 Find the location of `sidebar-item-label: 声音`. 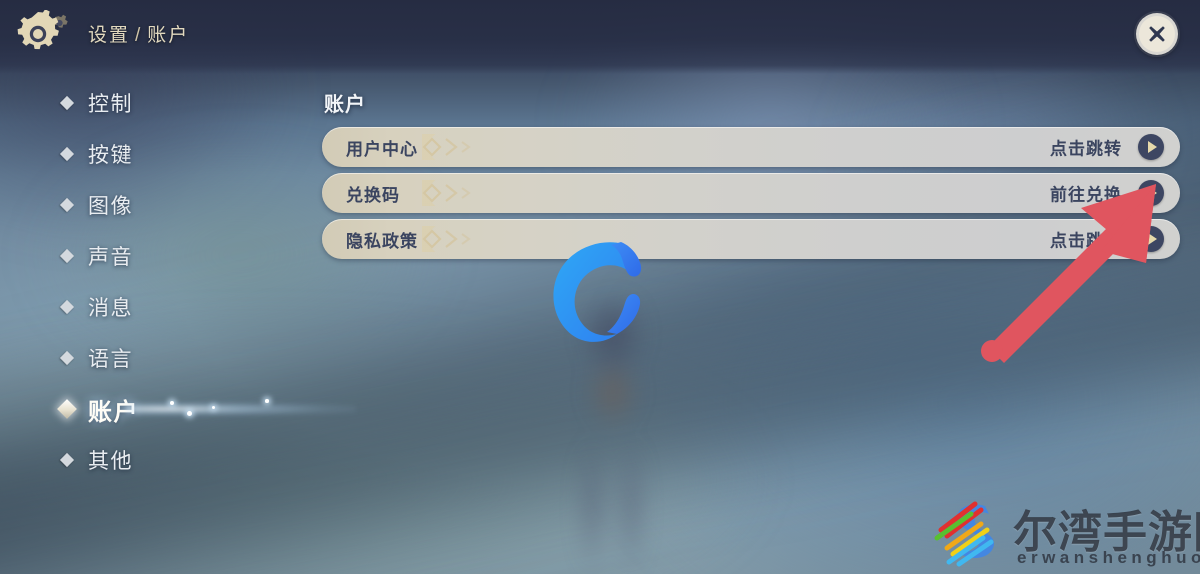

sidebar-item-label: 声音 is located at coordinates (110, 257).